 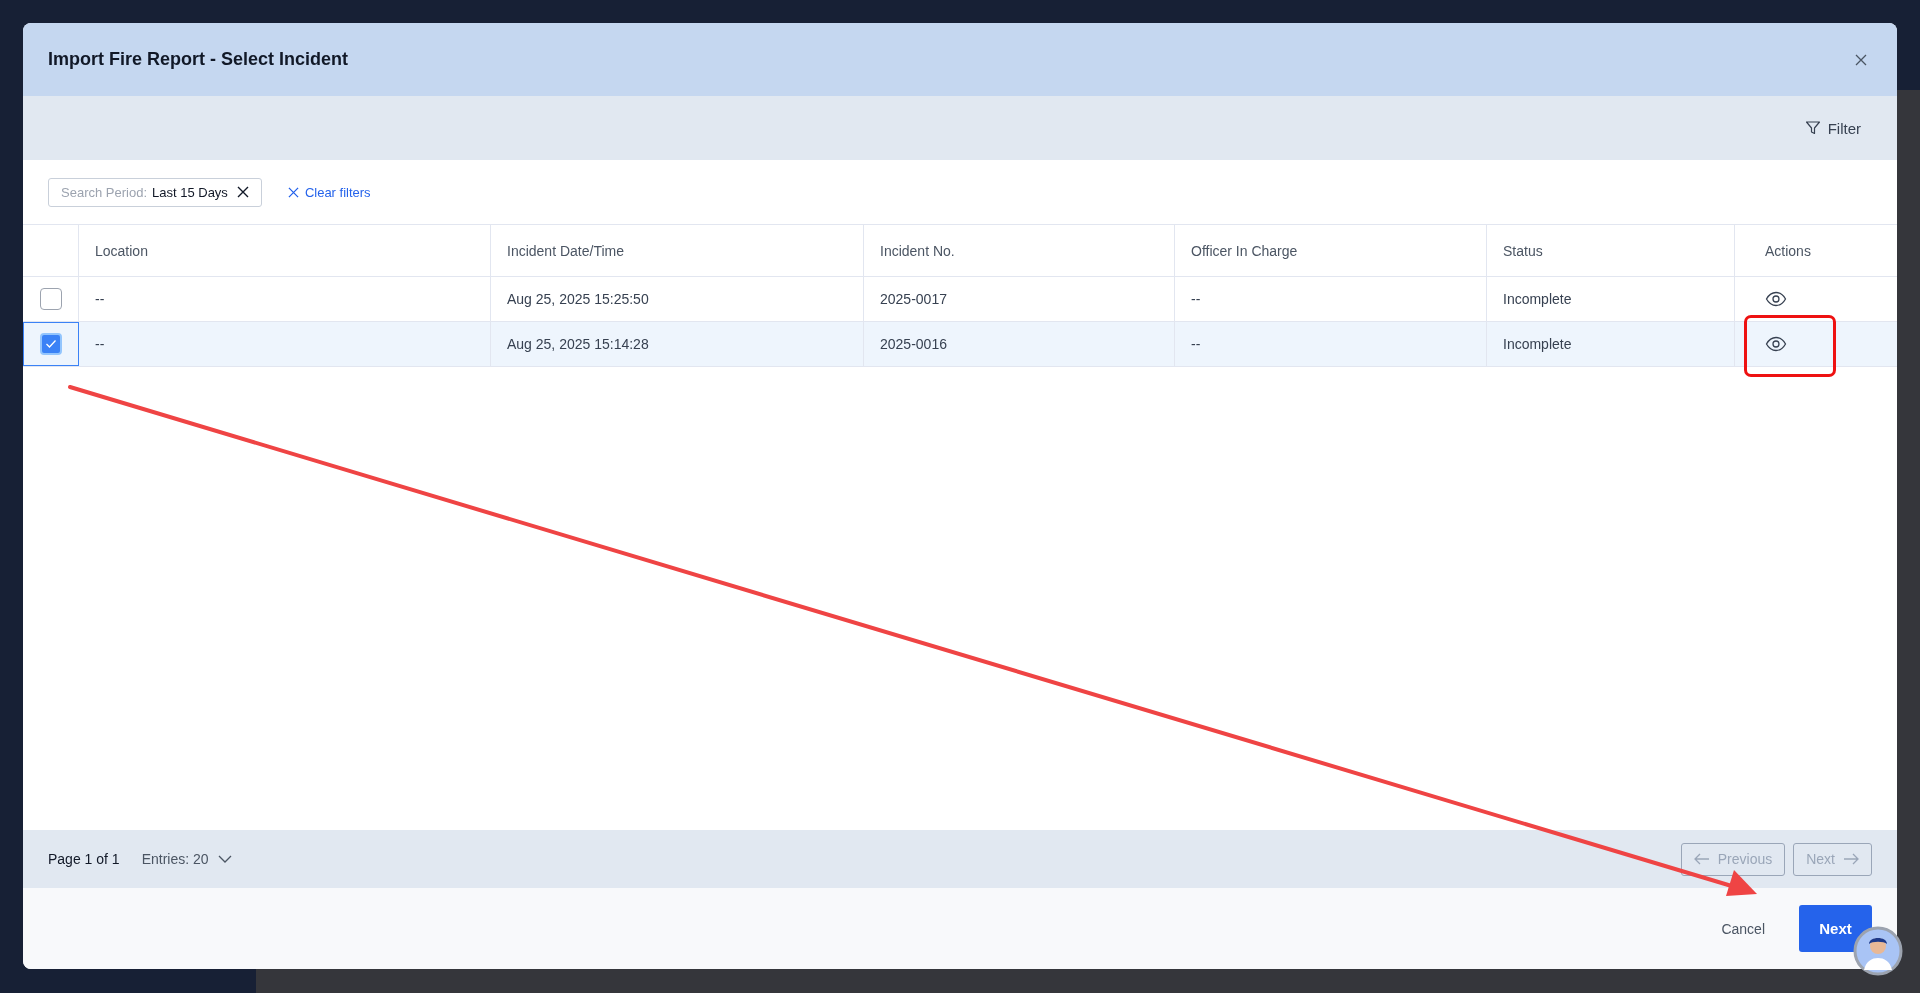 I want to click on table-cell: 2025-0016, so click(x=1019, y=344).